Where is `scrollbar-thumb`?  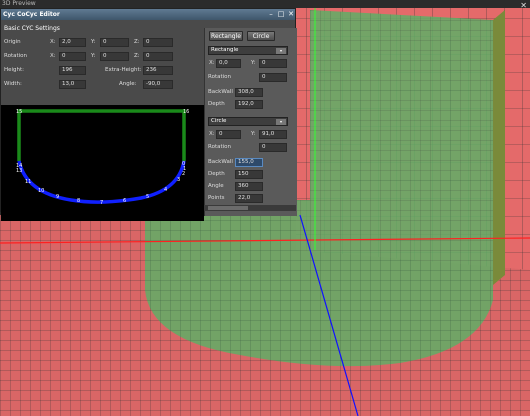
scrollbar-thumb is located at coordinates (228, 208).